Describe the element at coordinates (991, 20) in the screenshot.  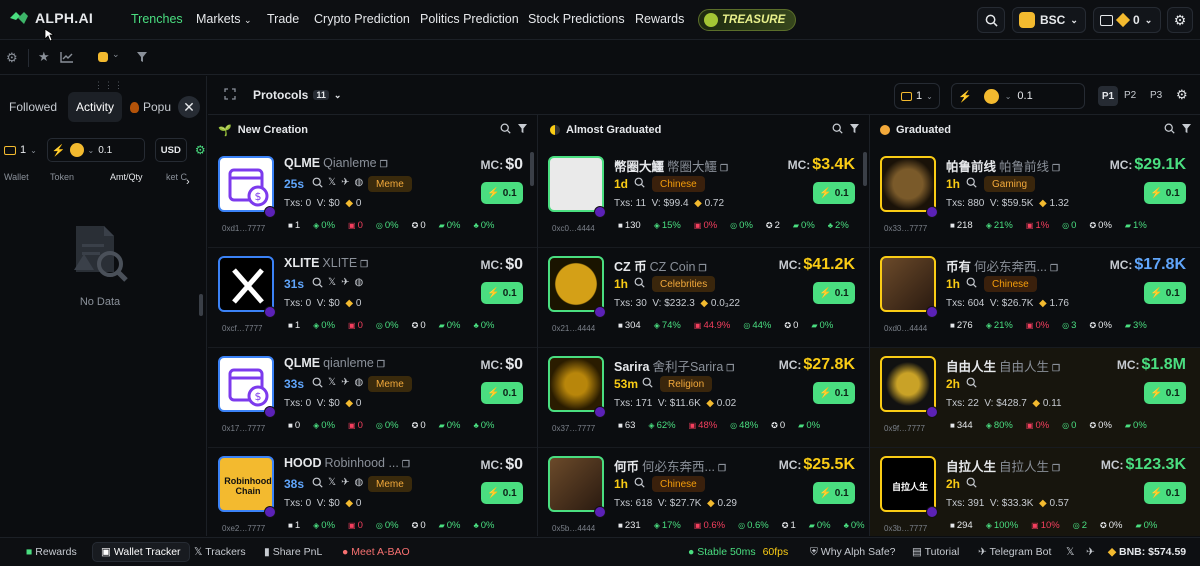
I see `search-button` at that location.